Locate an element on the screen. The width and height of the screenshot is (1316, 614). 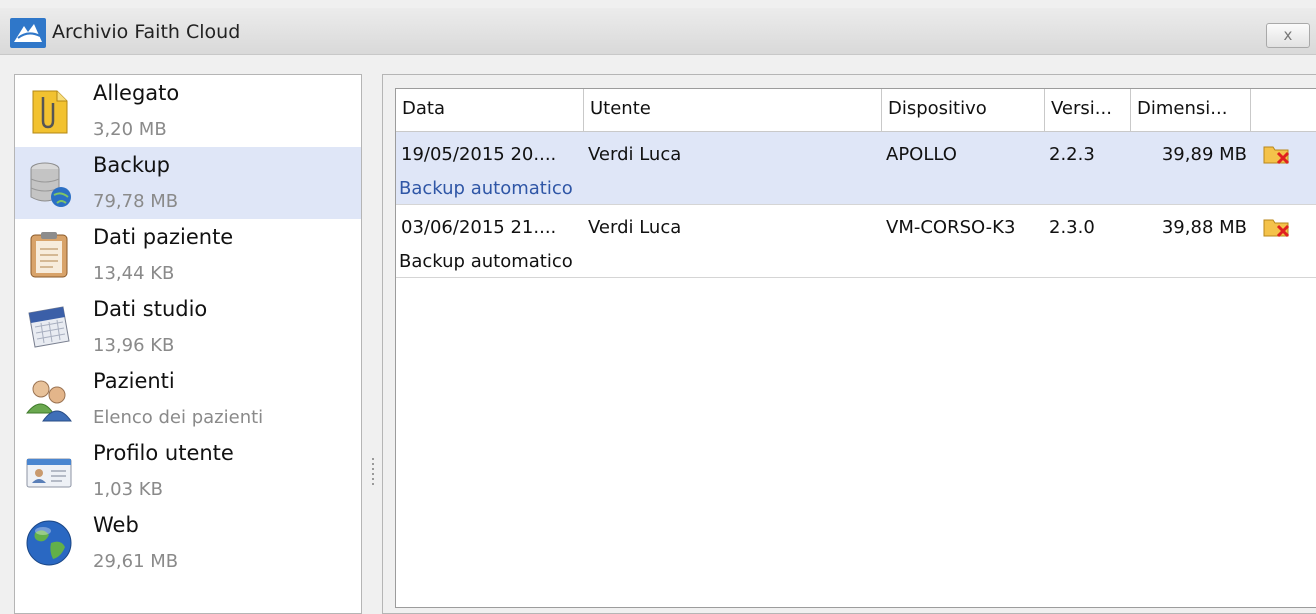
cell-versione: 2.3.0 is located at coordinates (1072, 227).